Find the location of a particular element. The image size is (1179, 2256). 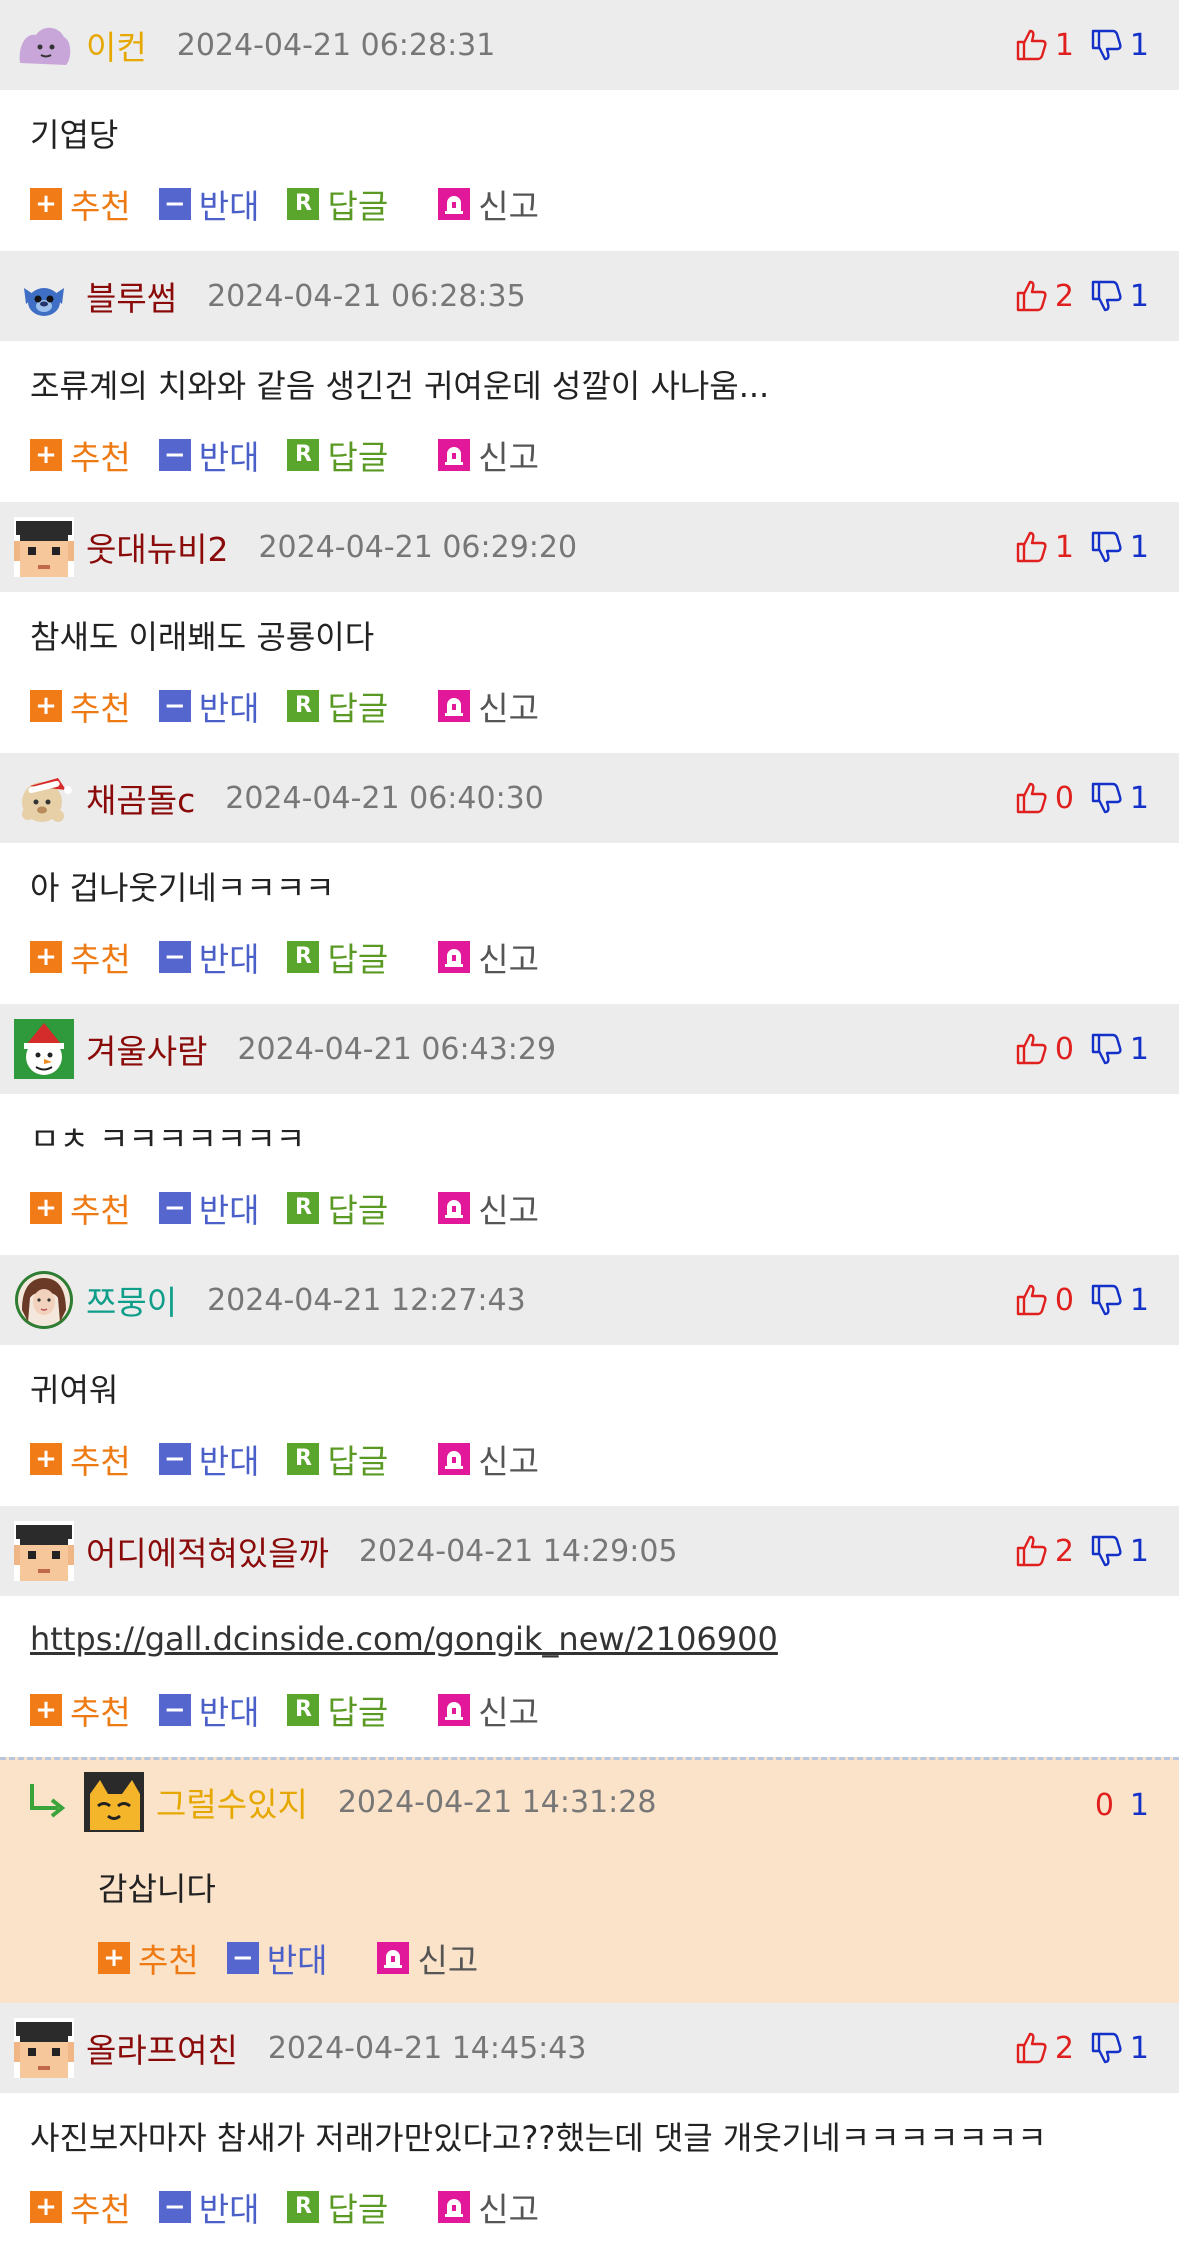

vote-counts: 11 is located at coordinates (1082, 547).